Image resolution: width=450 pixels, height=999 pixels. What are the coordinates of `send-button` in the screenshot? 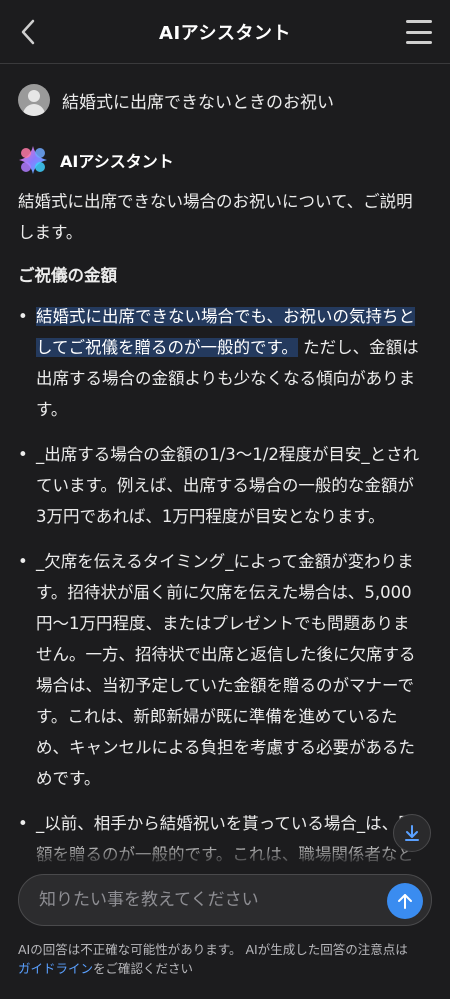 It's located at (405, 901).